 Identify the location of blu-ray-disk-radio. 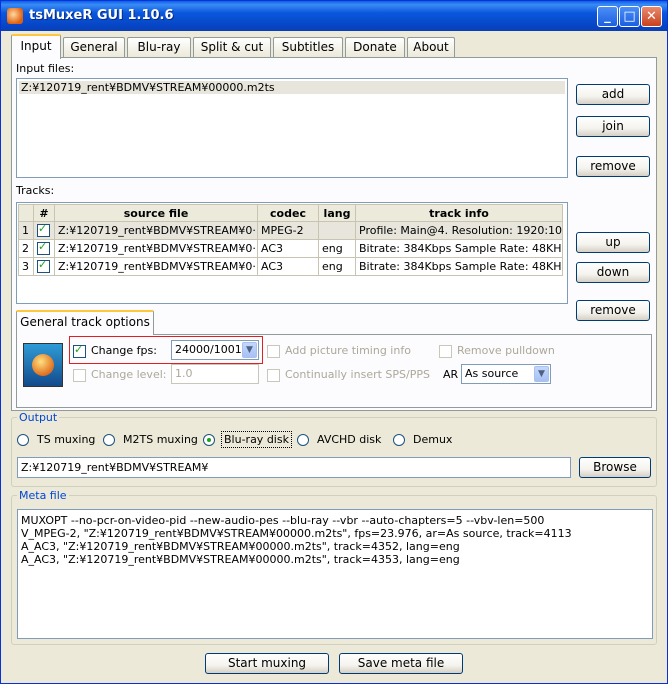
(209, 440).